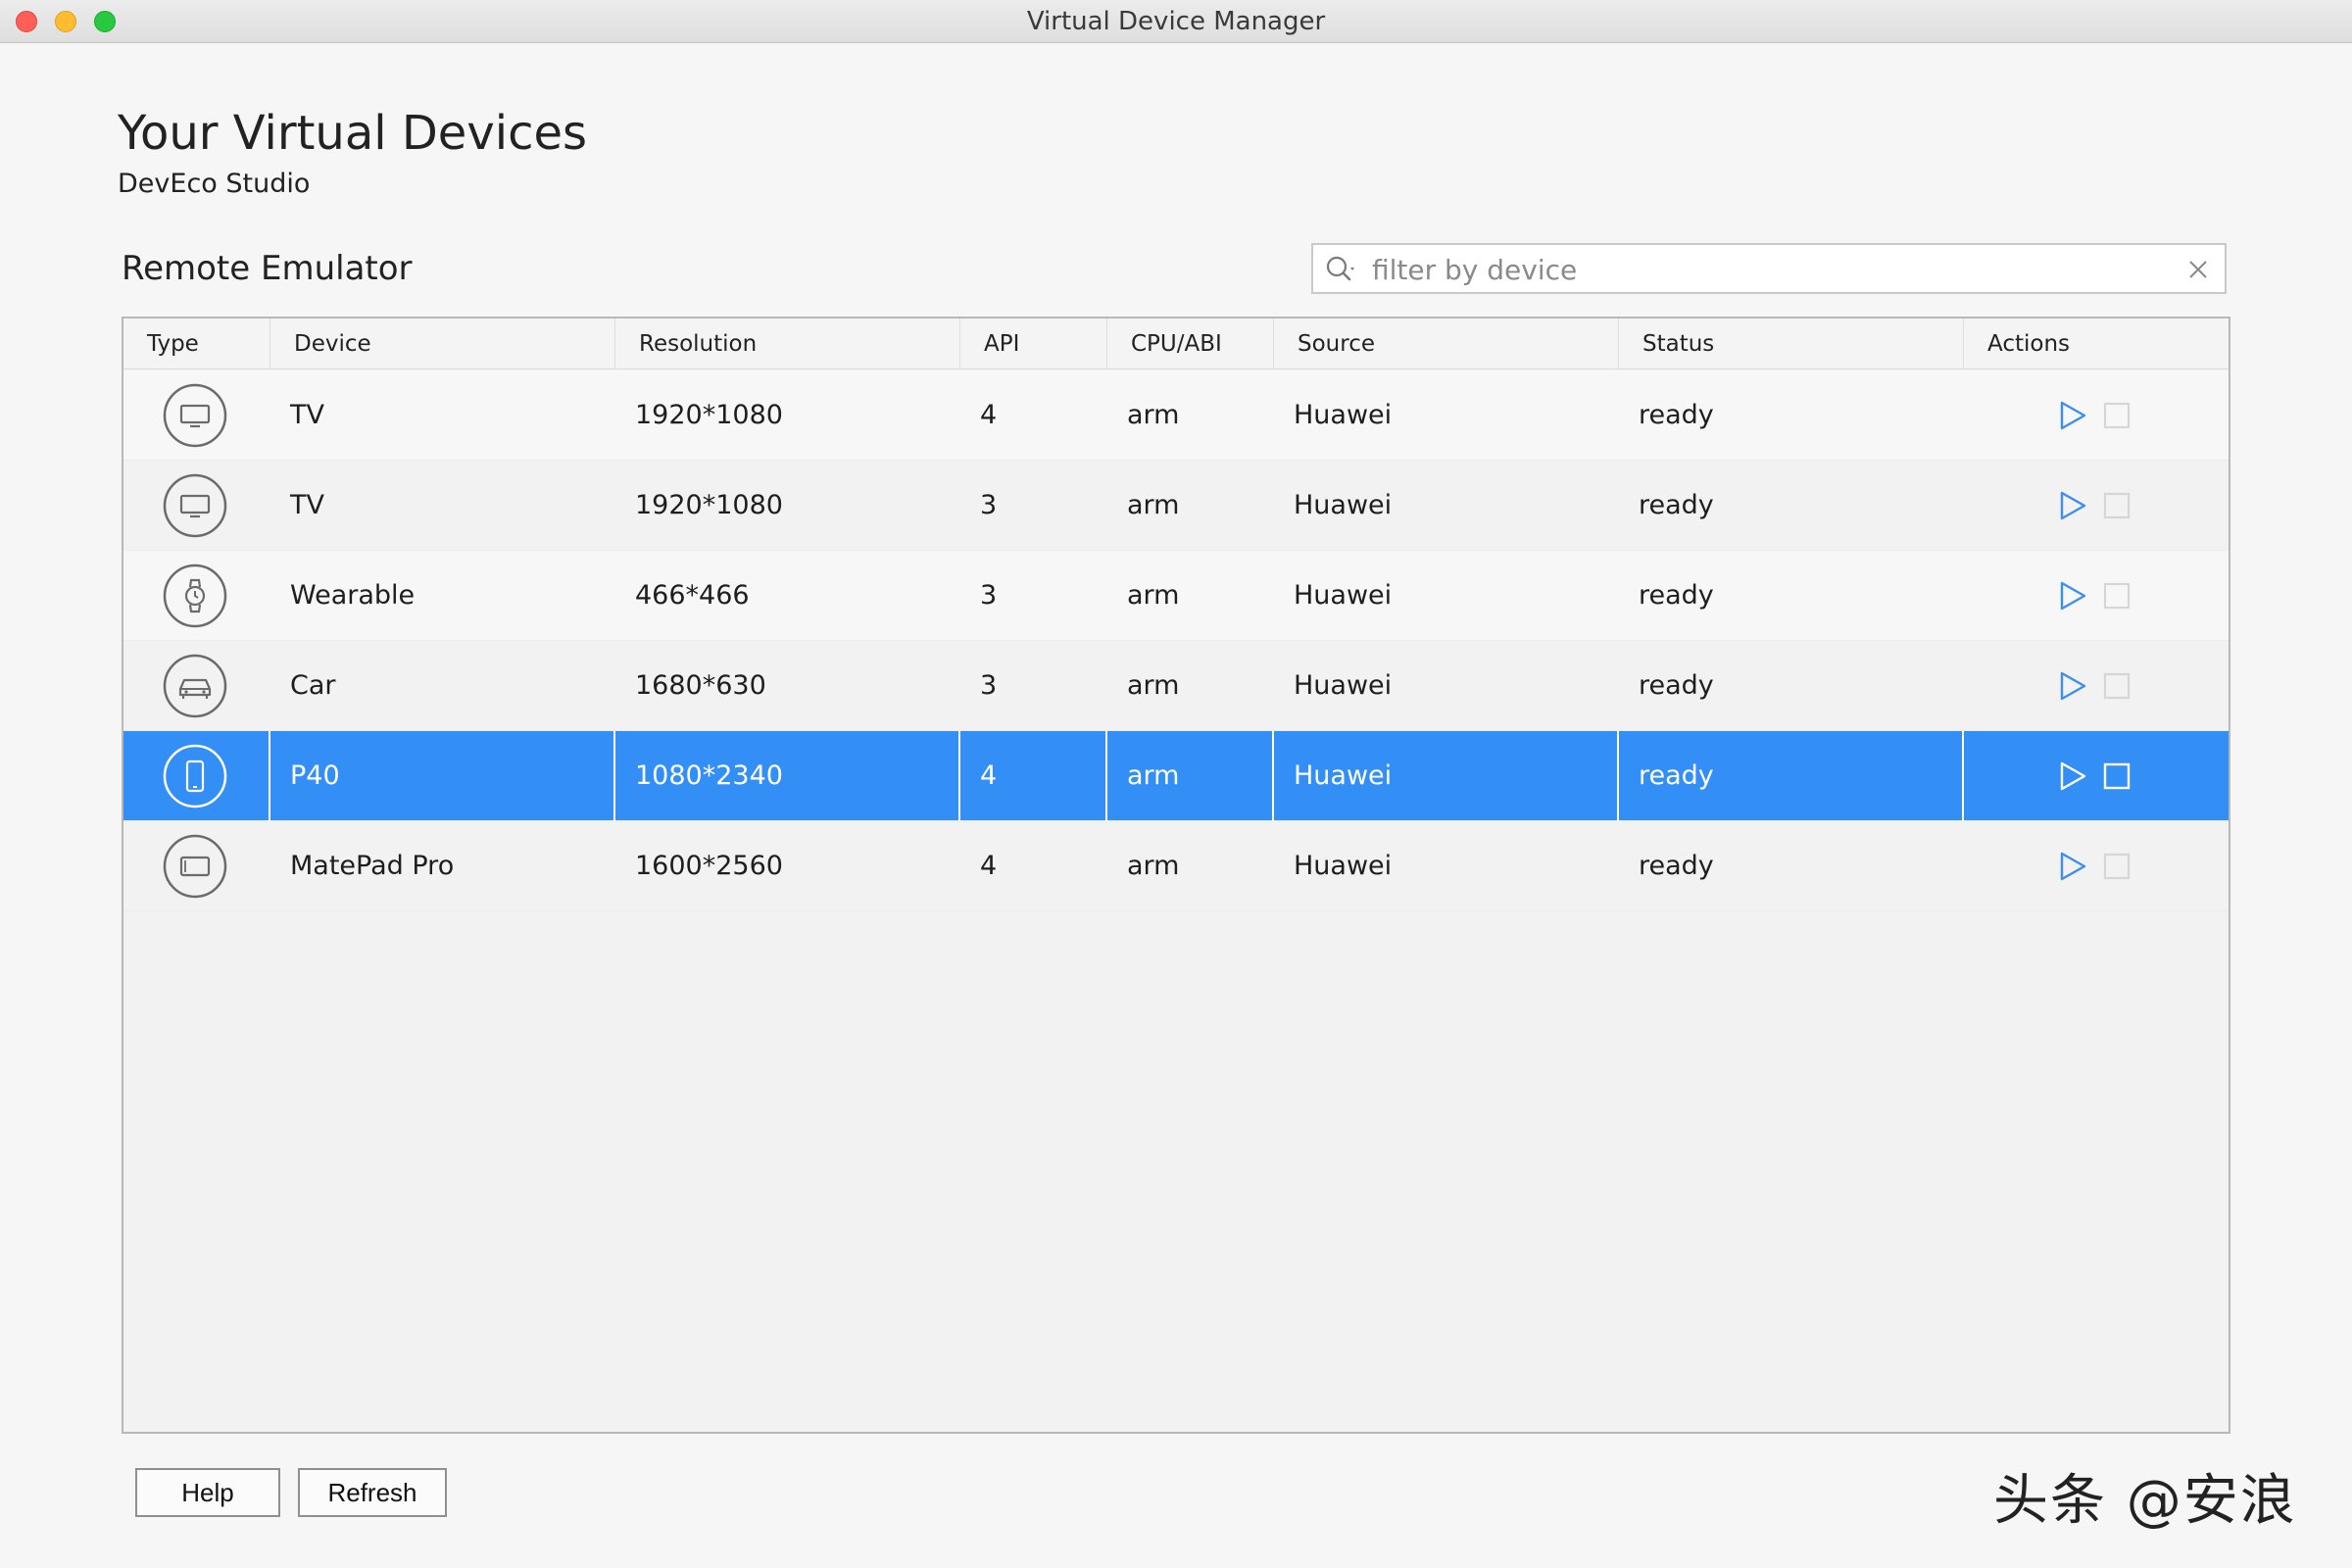 This screenshot has height=1568, width=2352. I want to click on column-header-status: Status, so click(1791, 343).